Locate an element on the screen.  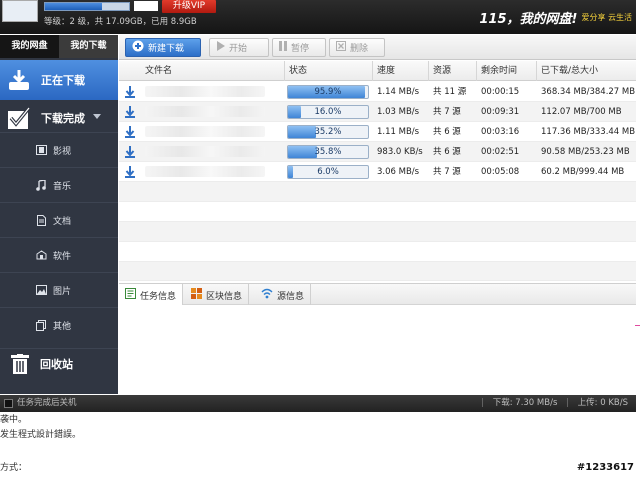
speed-cell: 983.0 KB/s is located at coordinates (400, 152).